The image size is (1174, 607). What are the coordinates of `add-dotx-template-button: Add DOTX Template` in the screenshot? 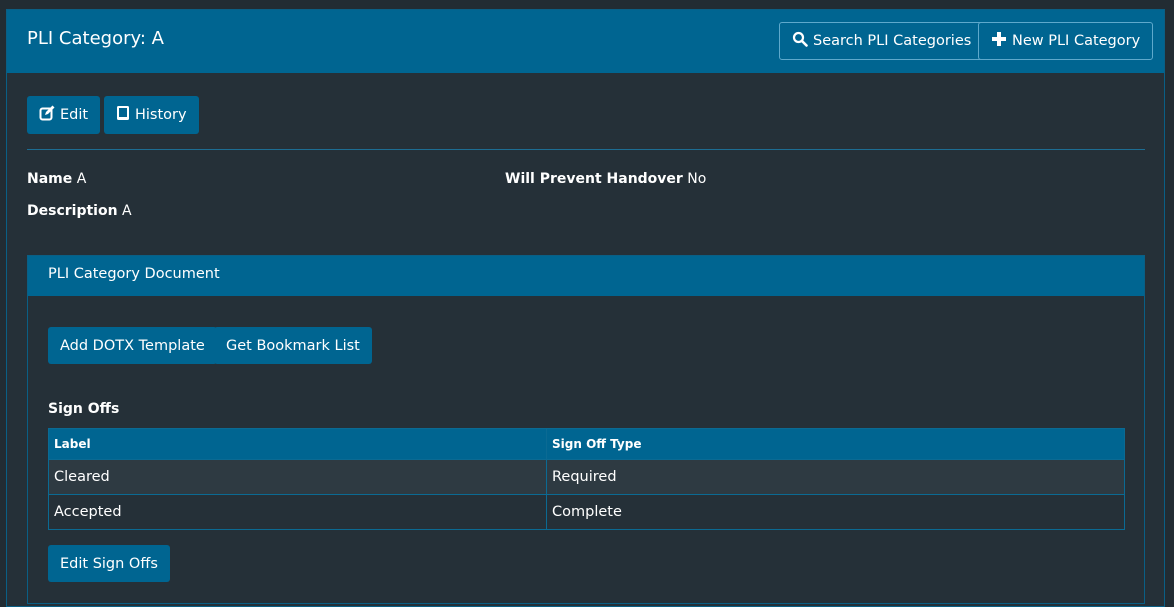 It's located at (132, 345).